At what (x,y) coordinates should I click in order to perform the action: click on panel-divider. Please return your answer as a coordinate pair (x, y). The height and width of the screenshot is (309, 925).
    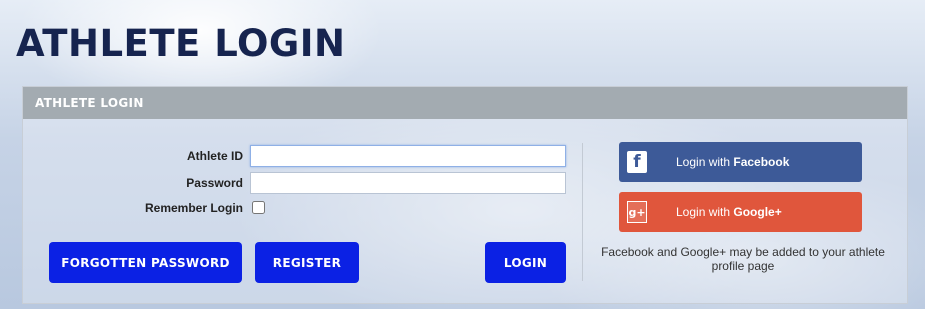
    Looking at the image, I should click on (582, 212).